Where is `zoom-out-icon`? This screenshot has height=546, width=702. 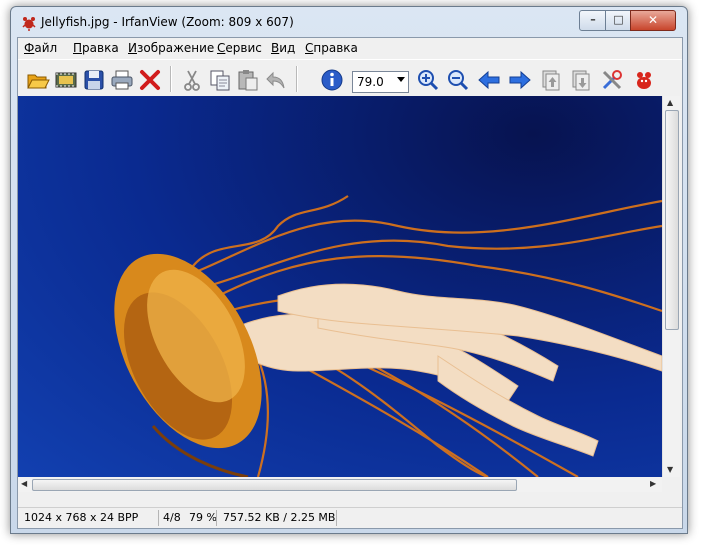
zoom-out-icon is located at coordinates (458, 80).